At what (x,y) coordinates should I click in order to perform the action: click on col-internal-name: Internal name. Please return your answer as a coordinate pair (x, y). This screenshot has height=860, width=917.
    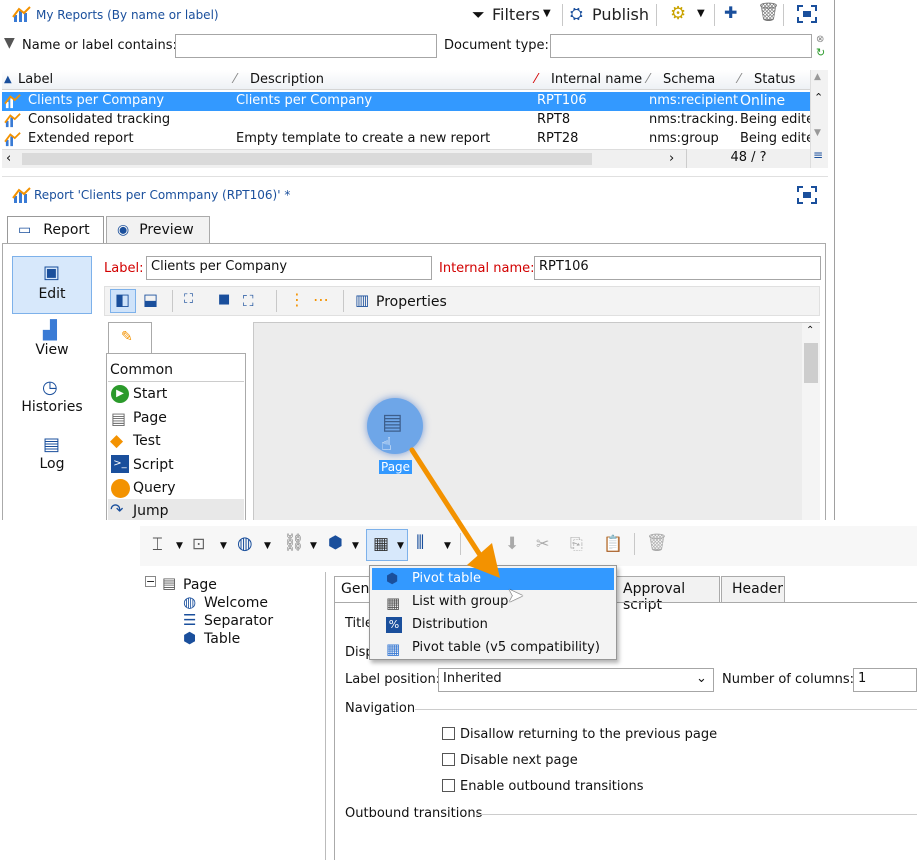
    Looking at the image, I should click on (596, 79).